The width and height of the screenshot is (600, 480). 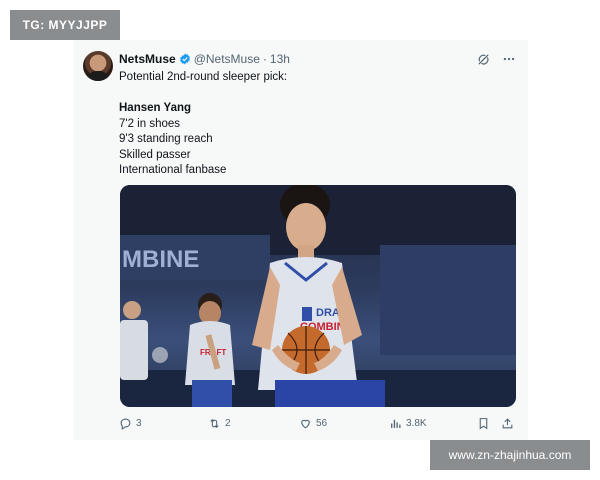 I want to click on retweet-count: 2, so click(x=228, y=423).